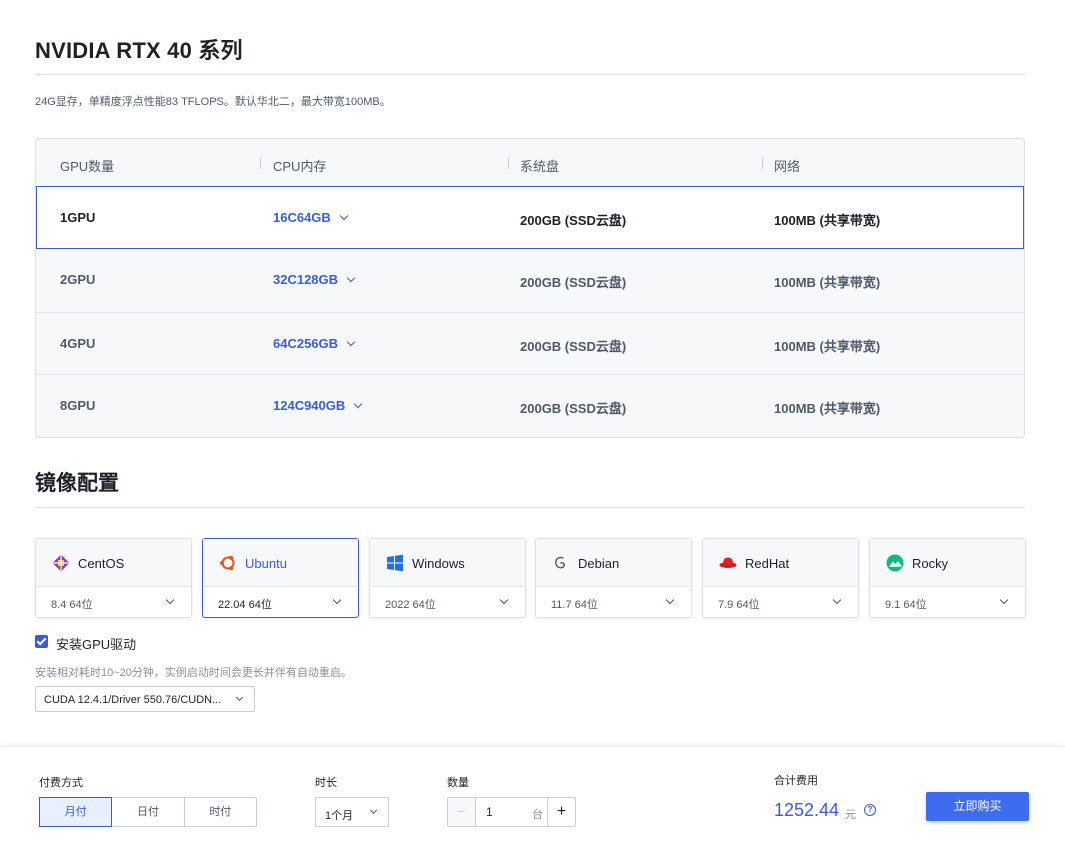 The width and height of the screenshot is (1065, 846). I want to click on os-card-header: Debian, so click(613, 563).